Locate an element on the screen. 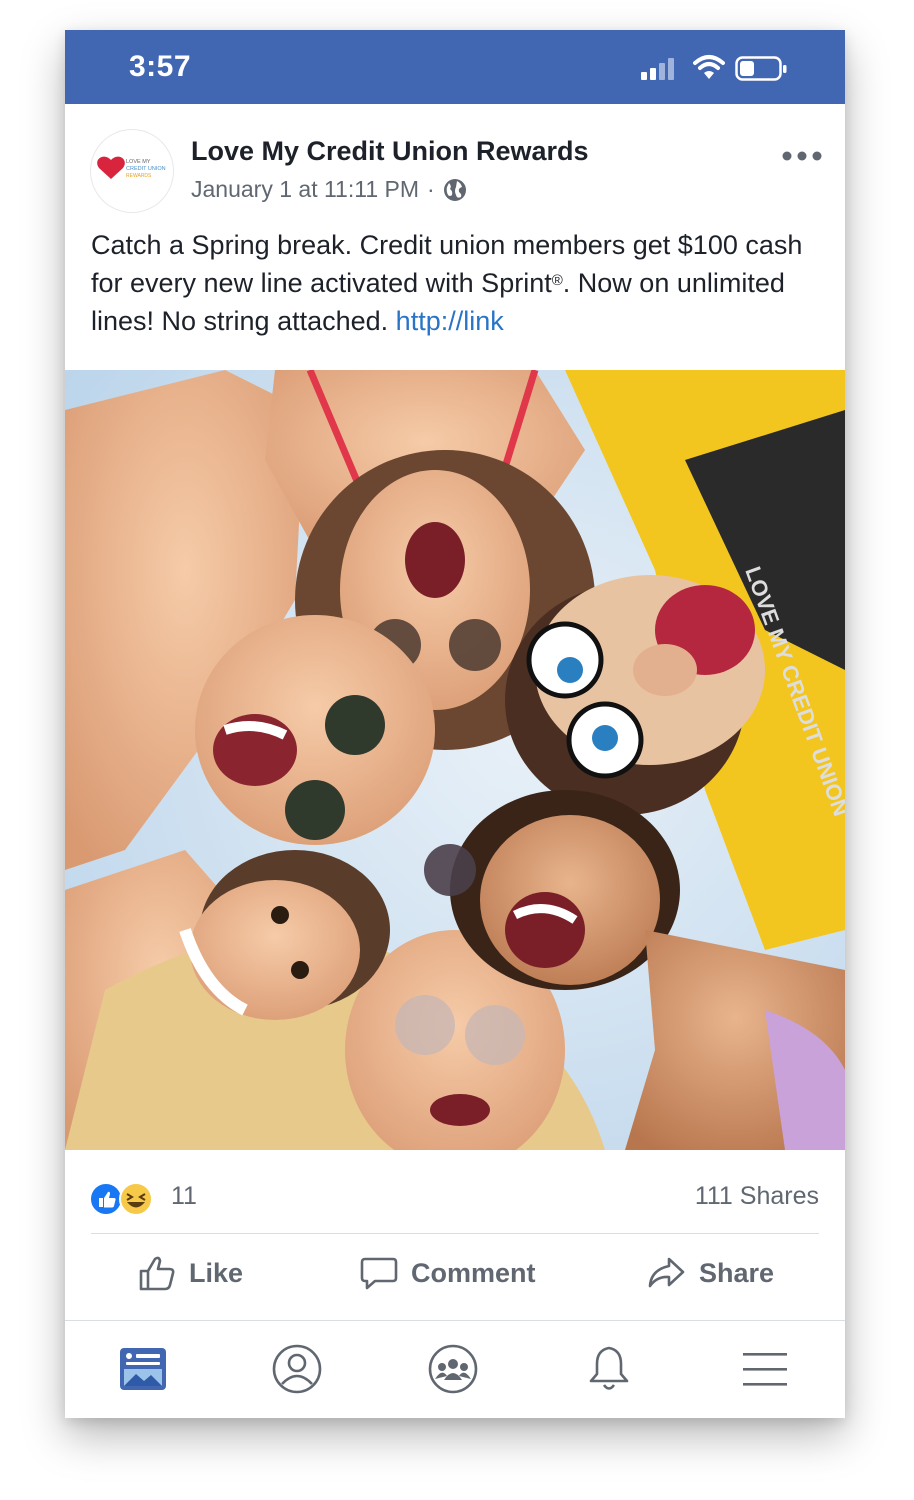  battery-icon is located at coordinates (761, 68).